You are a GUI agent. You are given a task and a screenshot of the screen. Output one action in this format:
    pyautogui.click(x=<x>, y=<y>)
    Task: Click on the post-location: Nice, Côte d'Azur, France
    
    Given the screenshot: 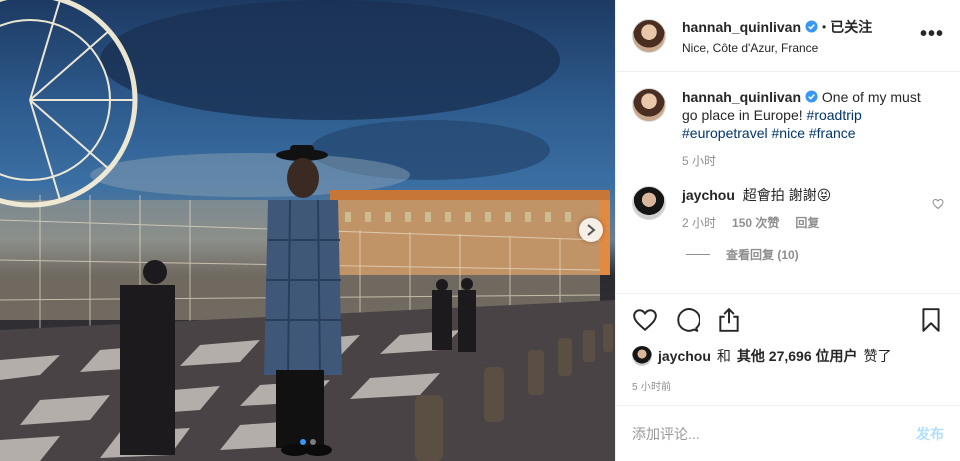 What is the action you would take?
    pyautogui.click(x=777, y=48)
    